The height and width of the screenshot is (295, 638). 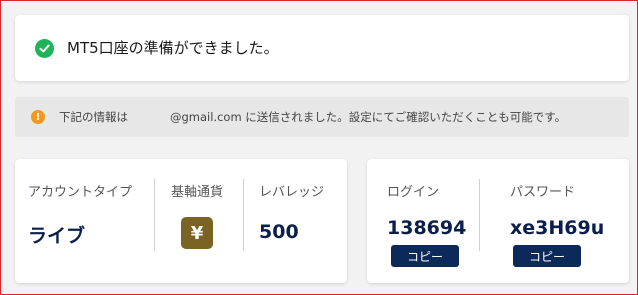 What do you see at coordinates (547, 256) in the screenshot?
I see `copy-password-button: コピー` at bounding box center [547, 256].